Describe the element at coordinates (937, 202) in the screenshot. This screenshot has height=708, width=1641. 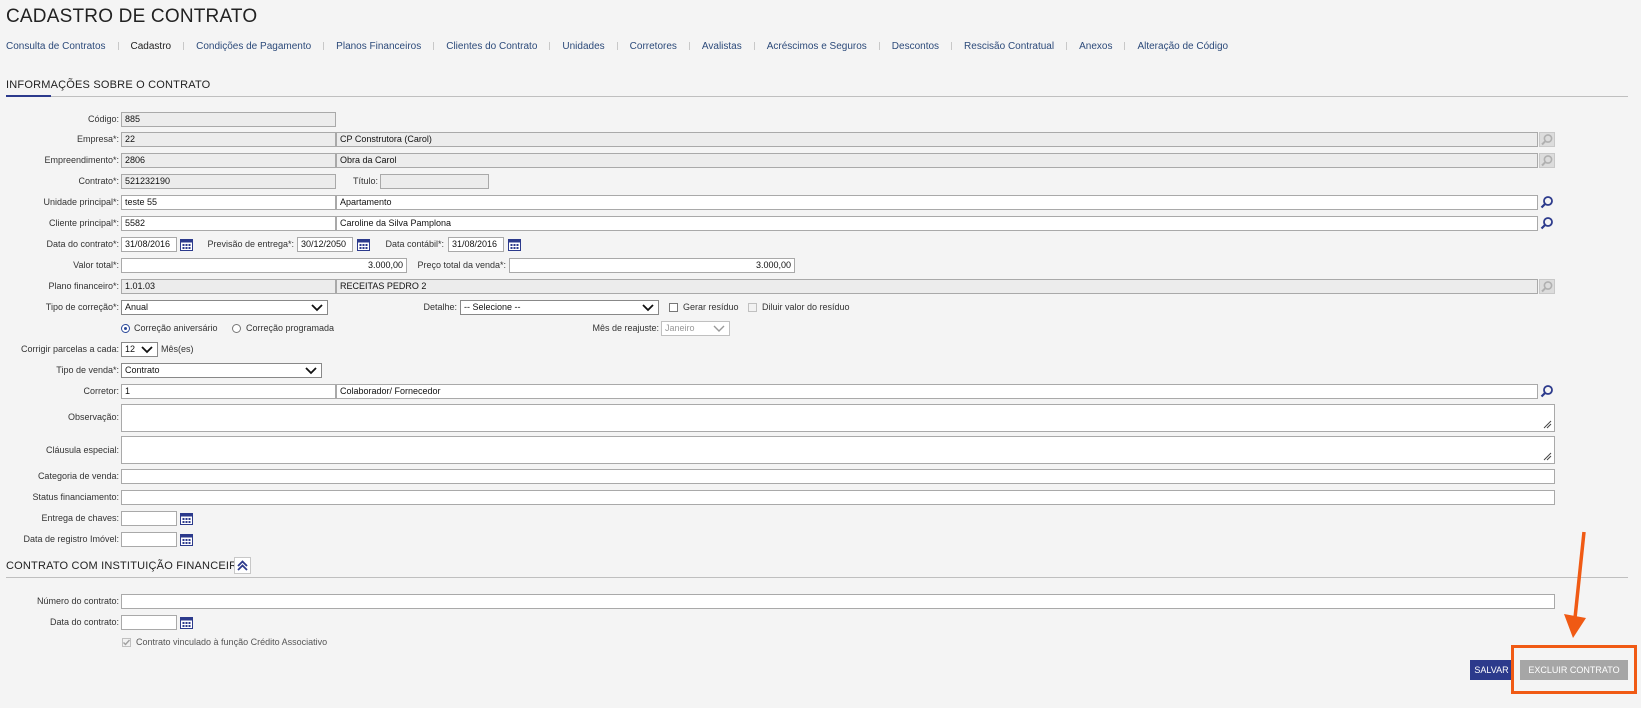
I see `unidade-principal-name-field: Apartamento` at that location.